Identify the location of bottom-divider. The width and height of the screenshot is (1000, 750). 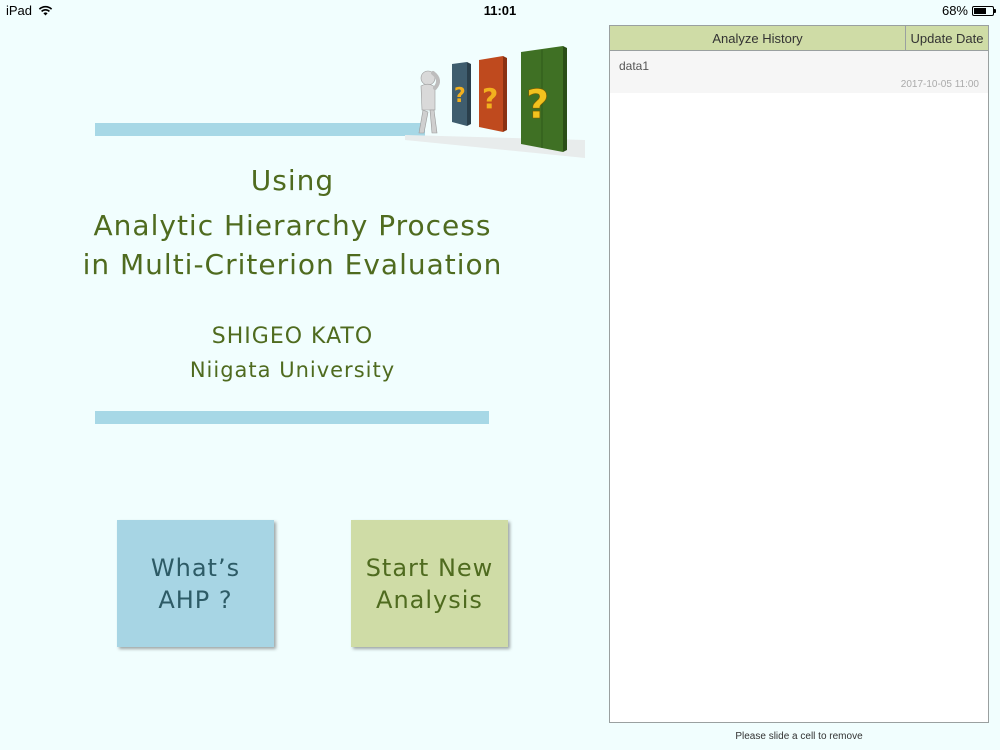
(292, 417).